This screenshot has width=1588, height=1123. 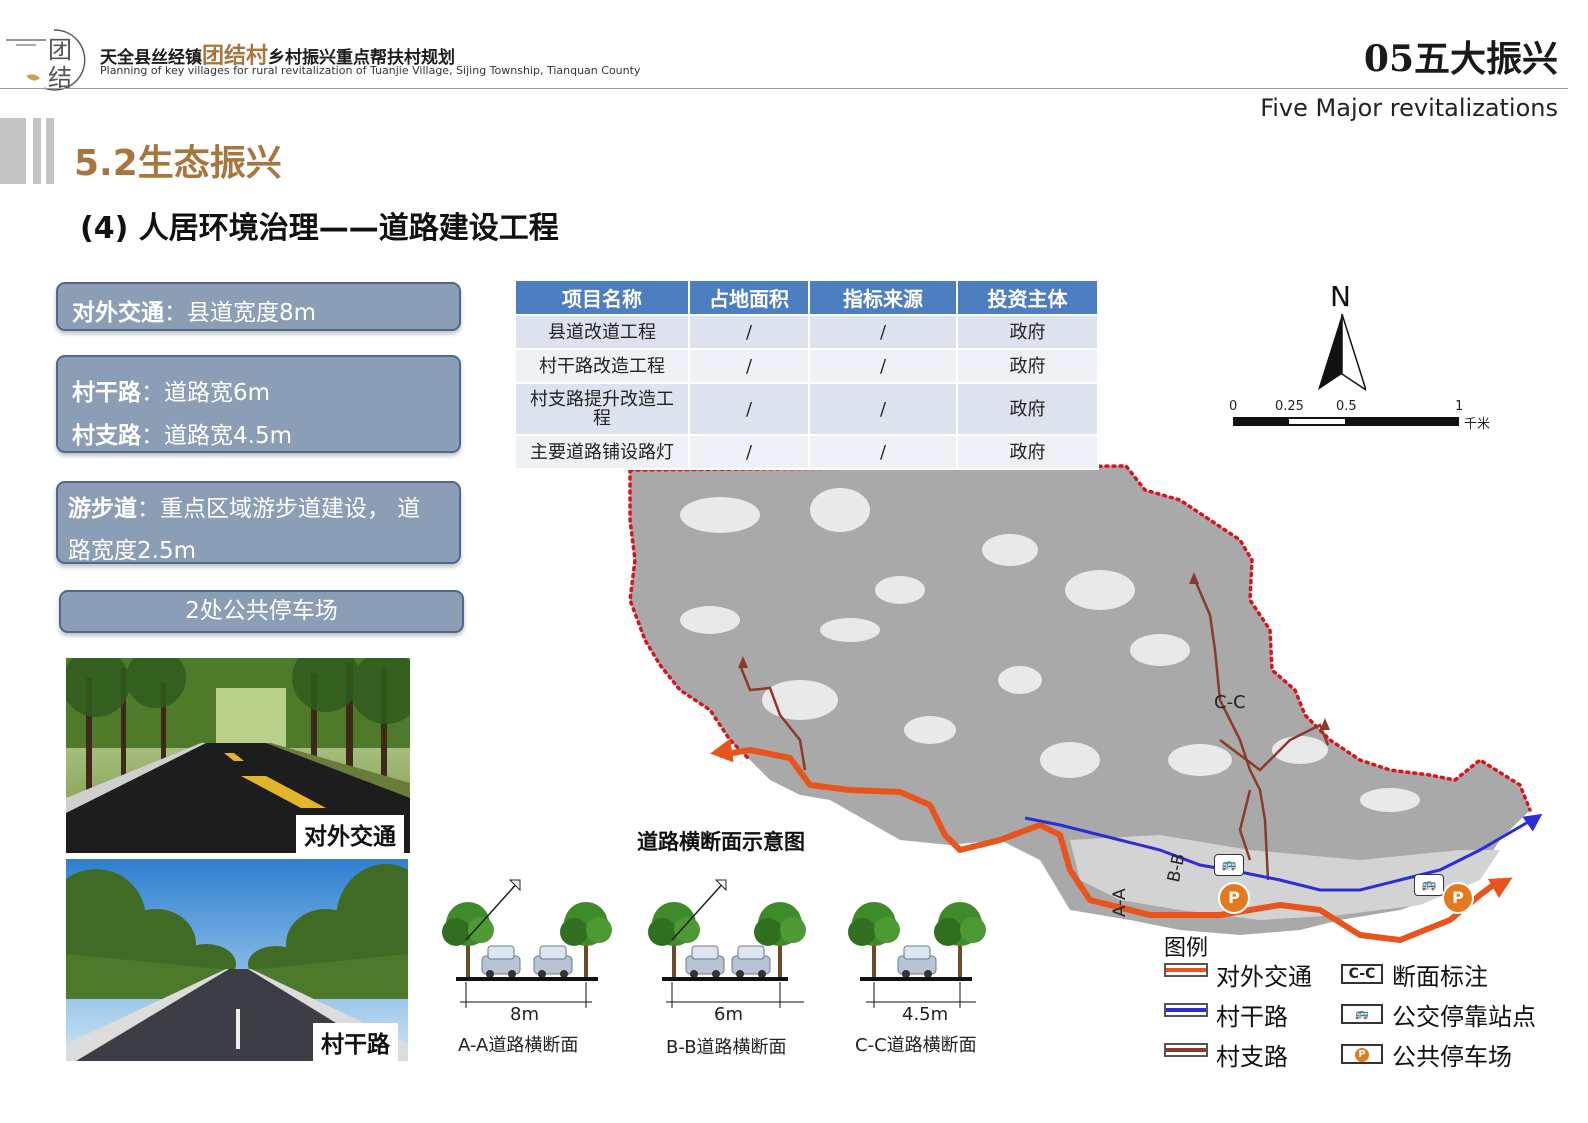 I want to click on legend-bus-icon: 🚌, so click(x=1362, y=1014).